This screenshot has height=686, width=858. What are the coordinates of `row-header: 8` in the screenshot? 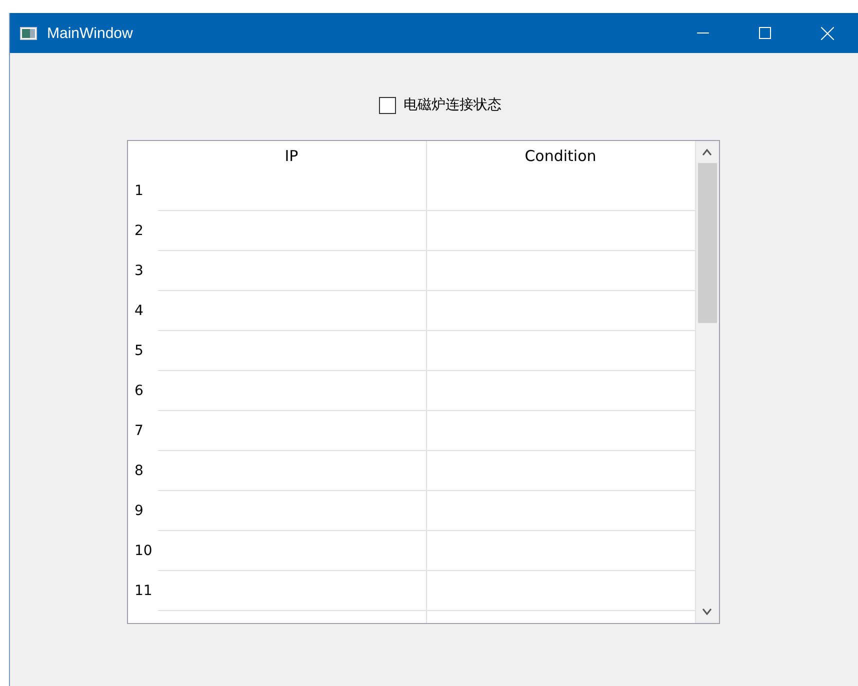 It's located at (143, 471).